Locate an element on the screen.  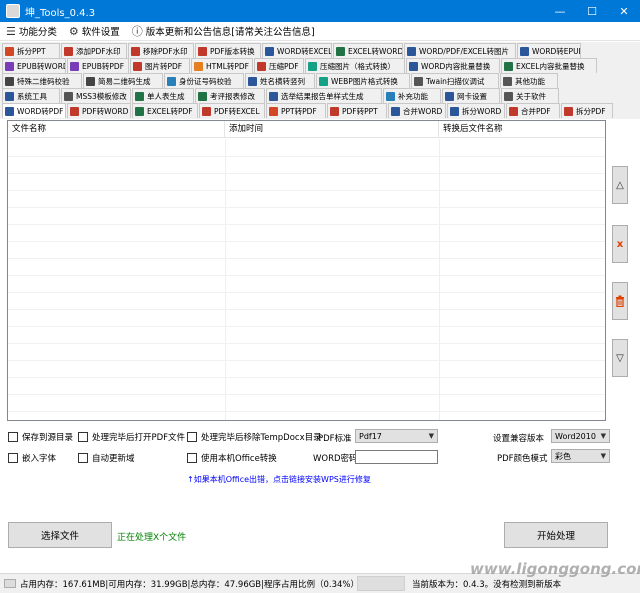
word-password-input is located at coordinates (396, 457).